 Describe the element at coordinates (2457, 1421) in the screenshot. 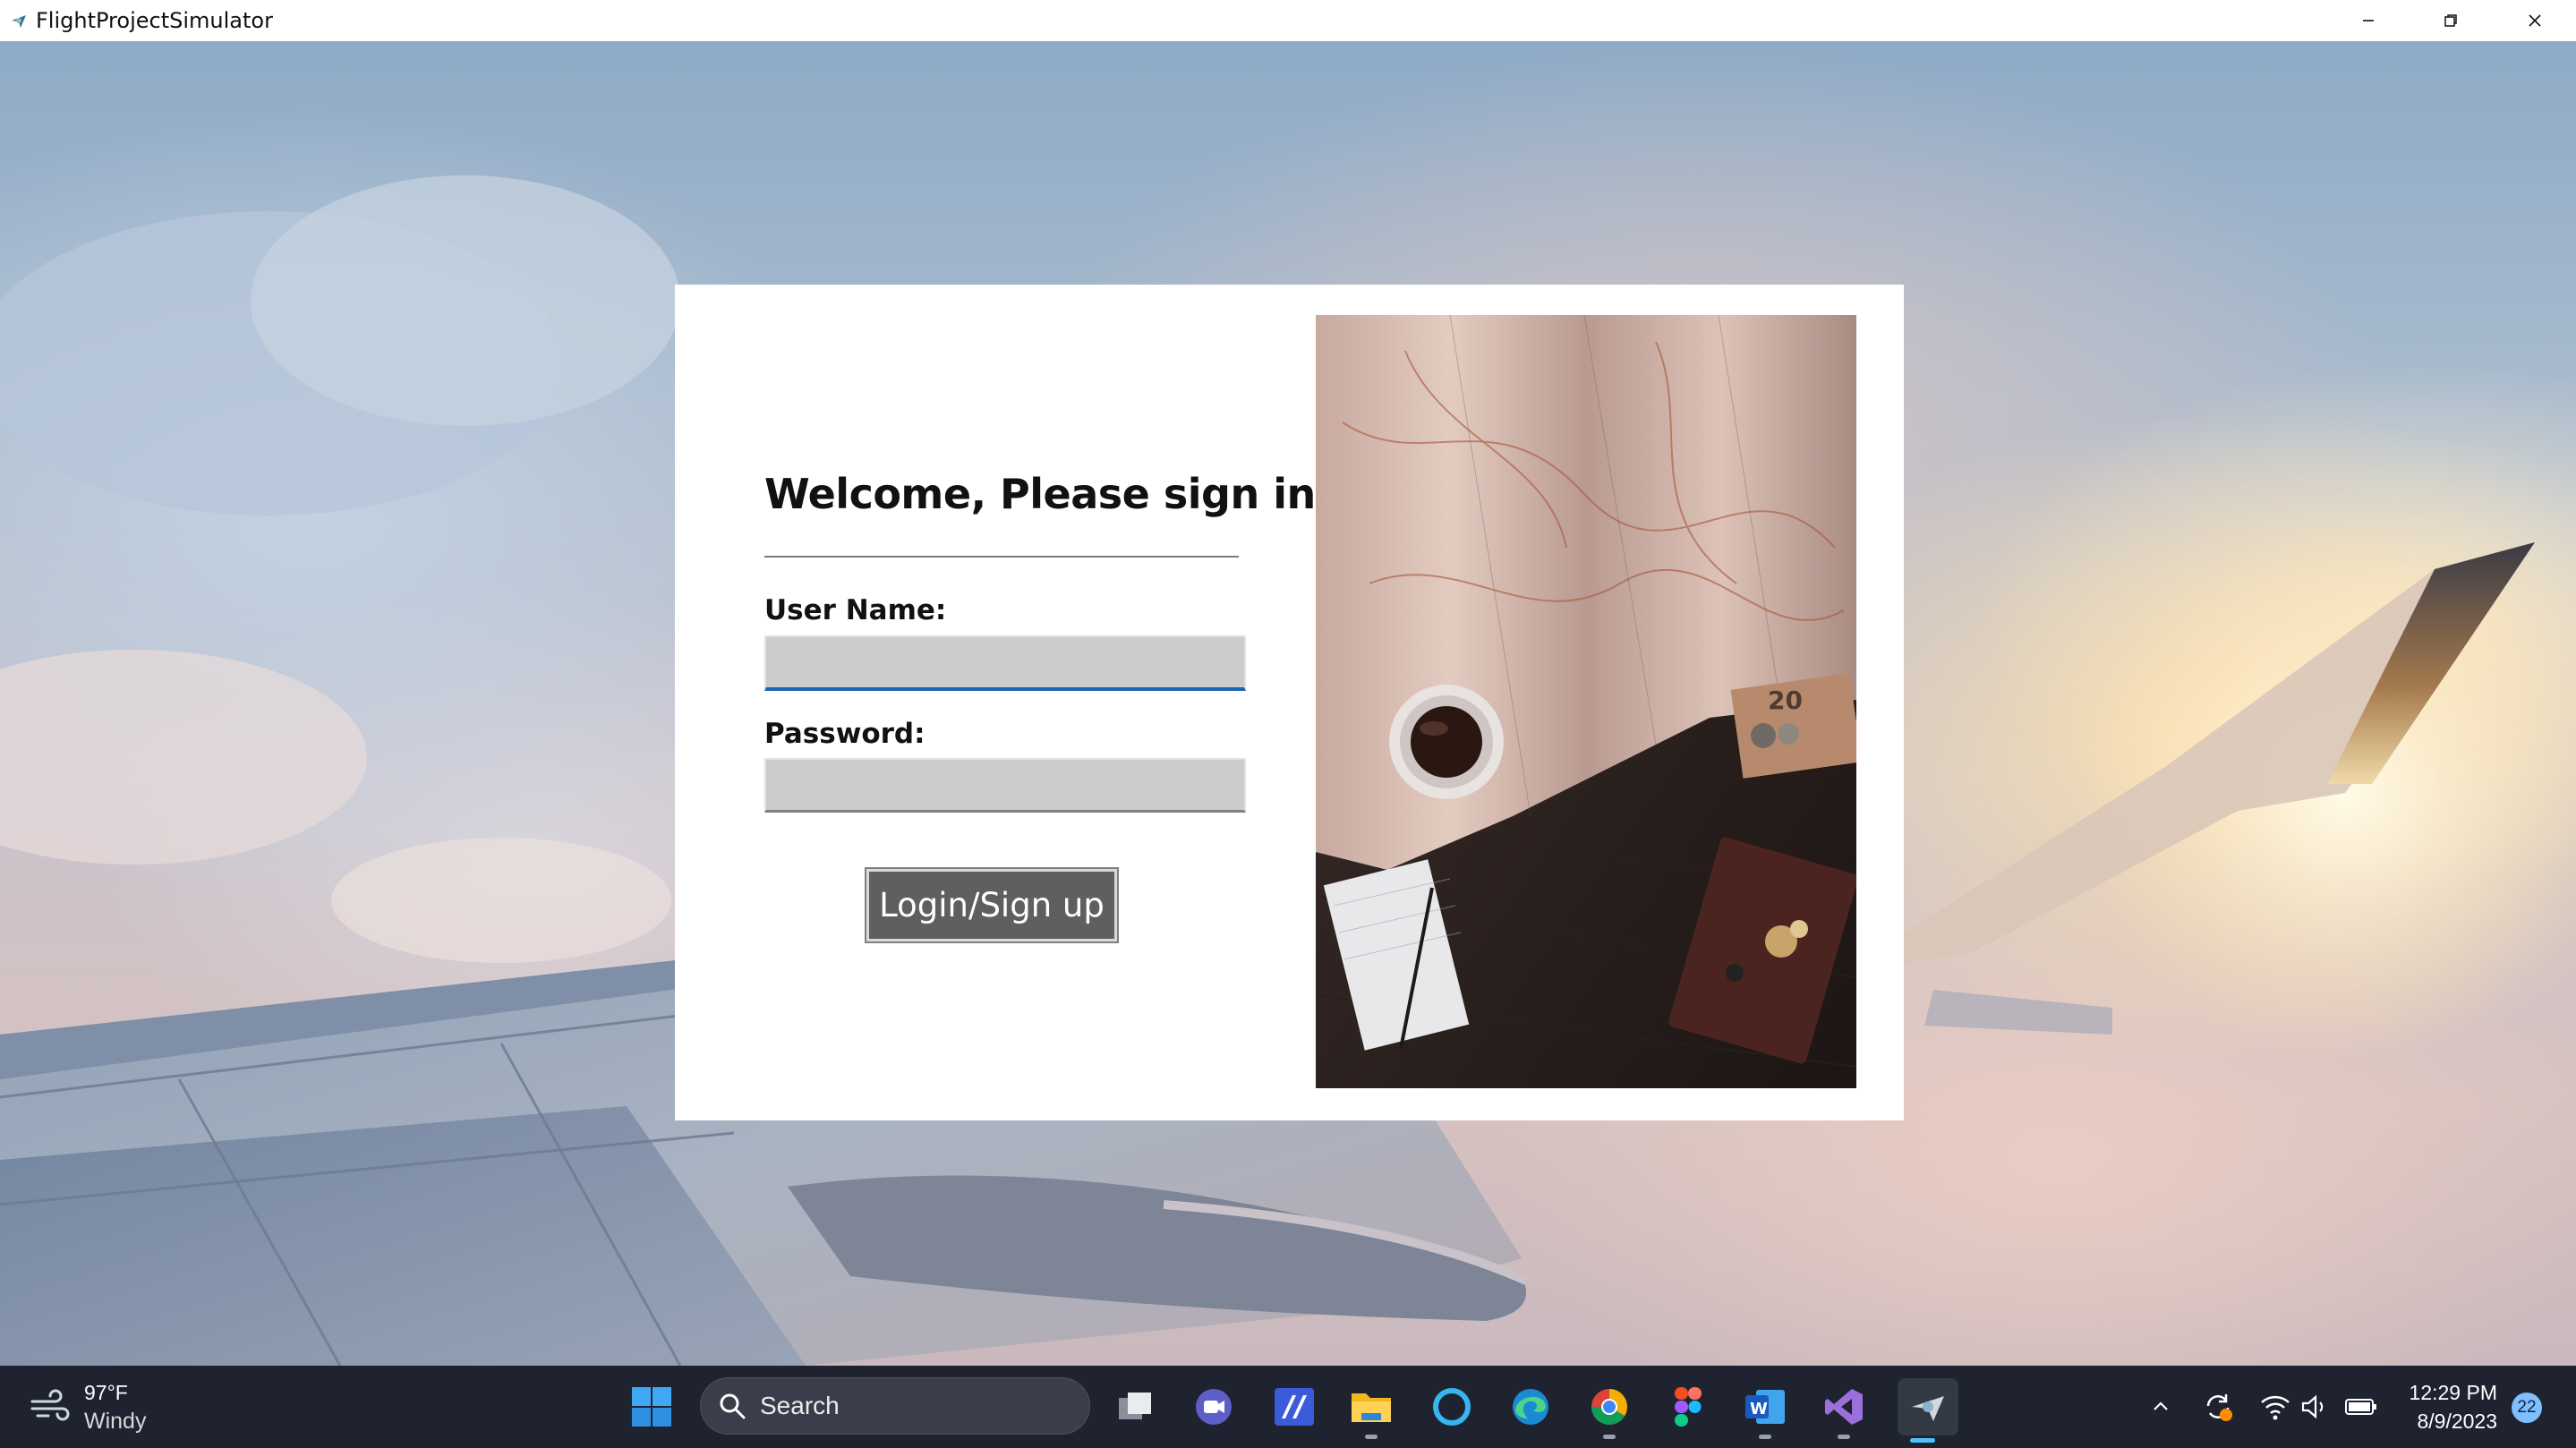

I see `clock-date: 8/9/2023` at that location.